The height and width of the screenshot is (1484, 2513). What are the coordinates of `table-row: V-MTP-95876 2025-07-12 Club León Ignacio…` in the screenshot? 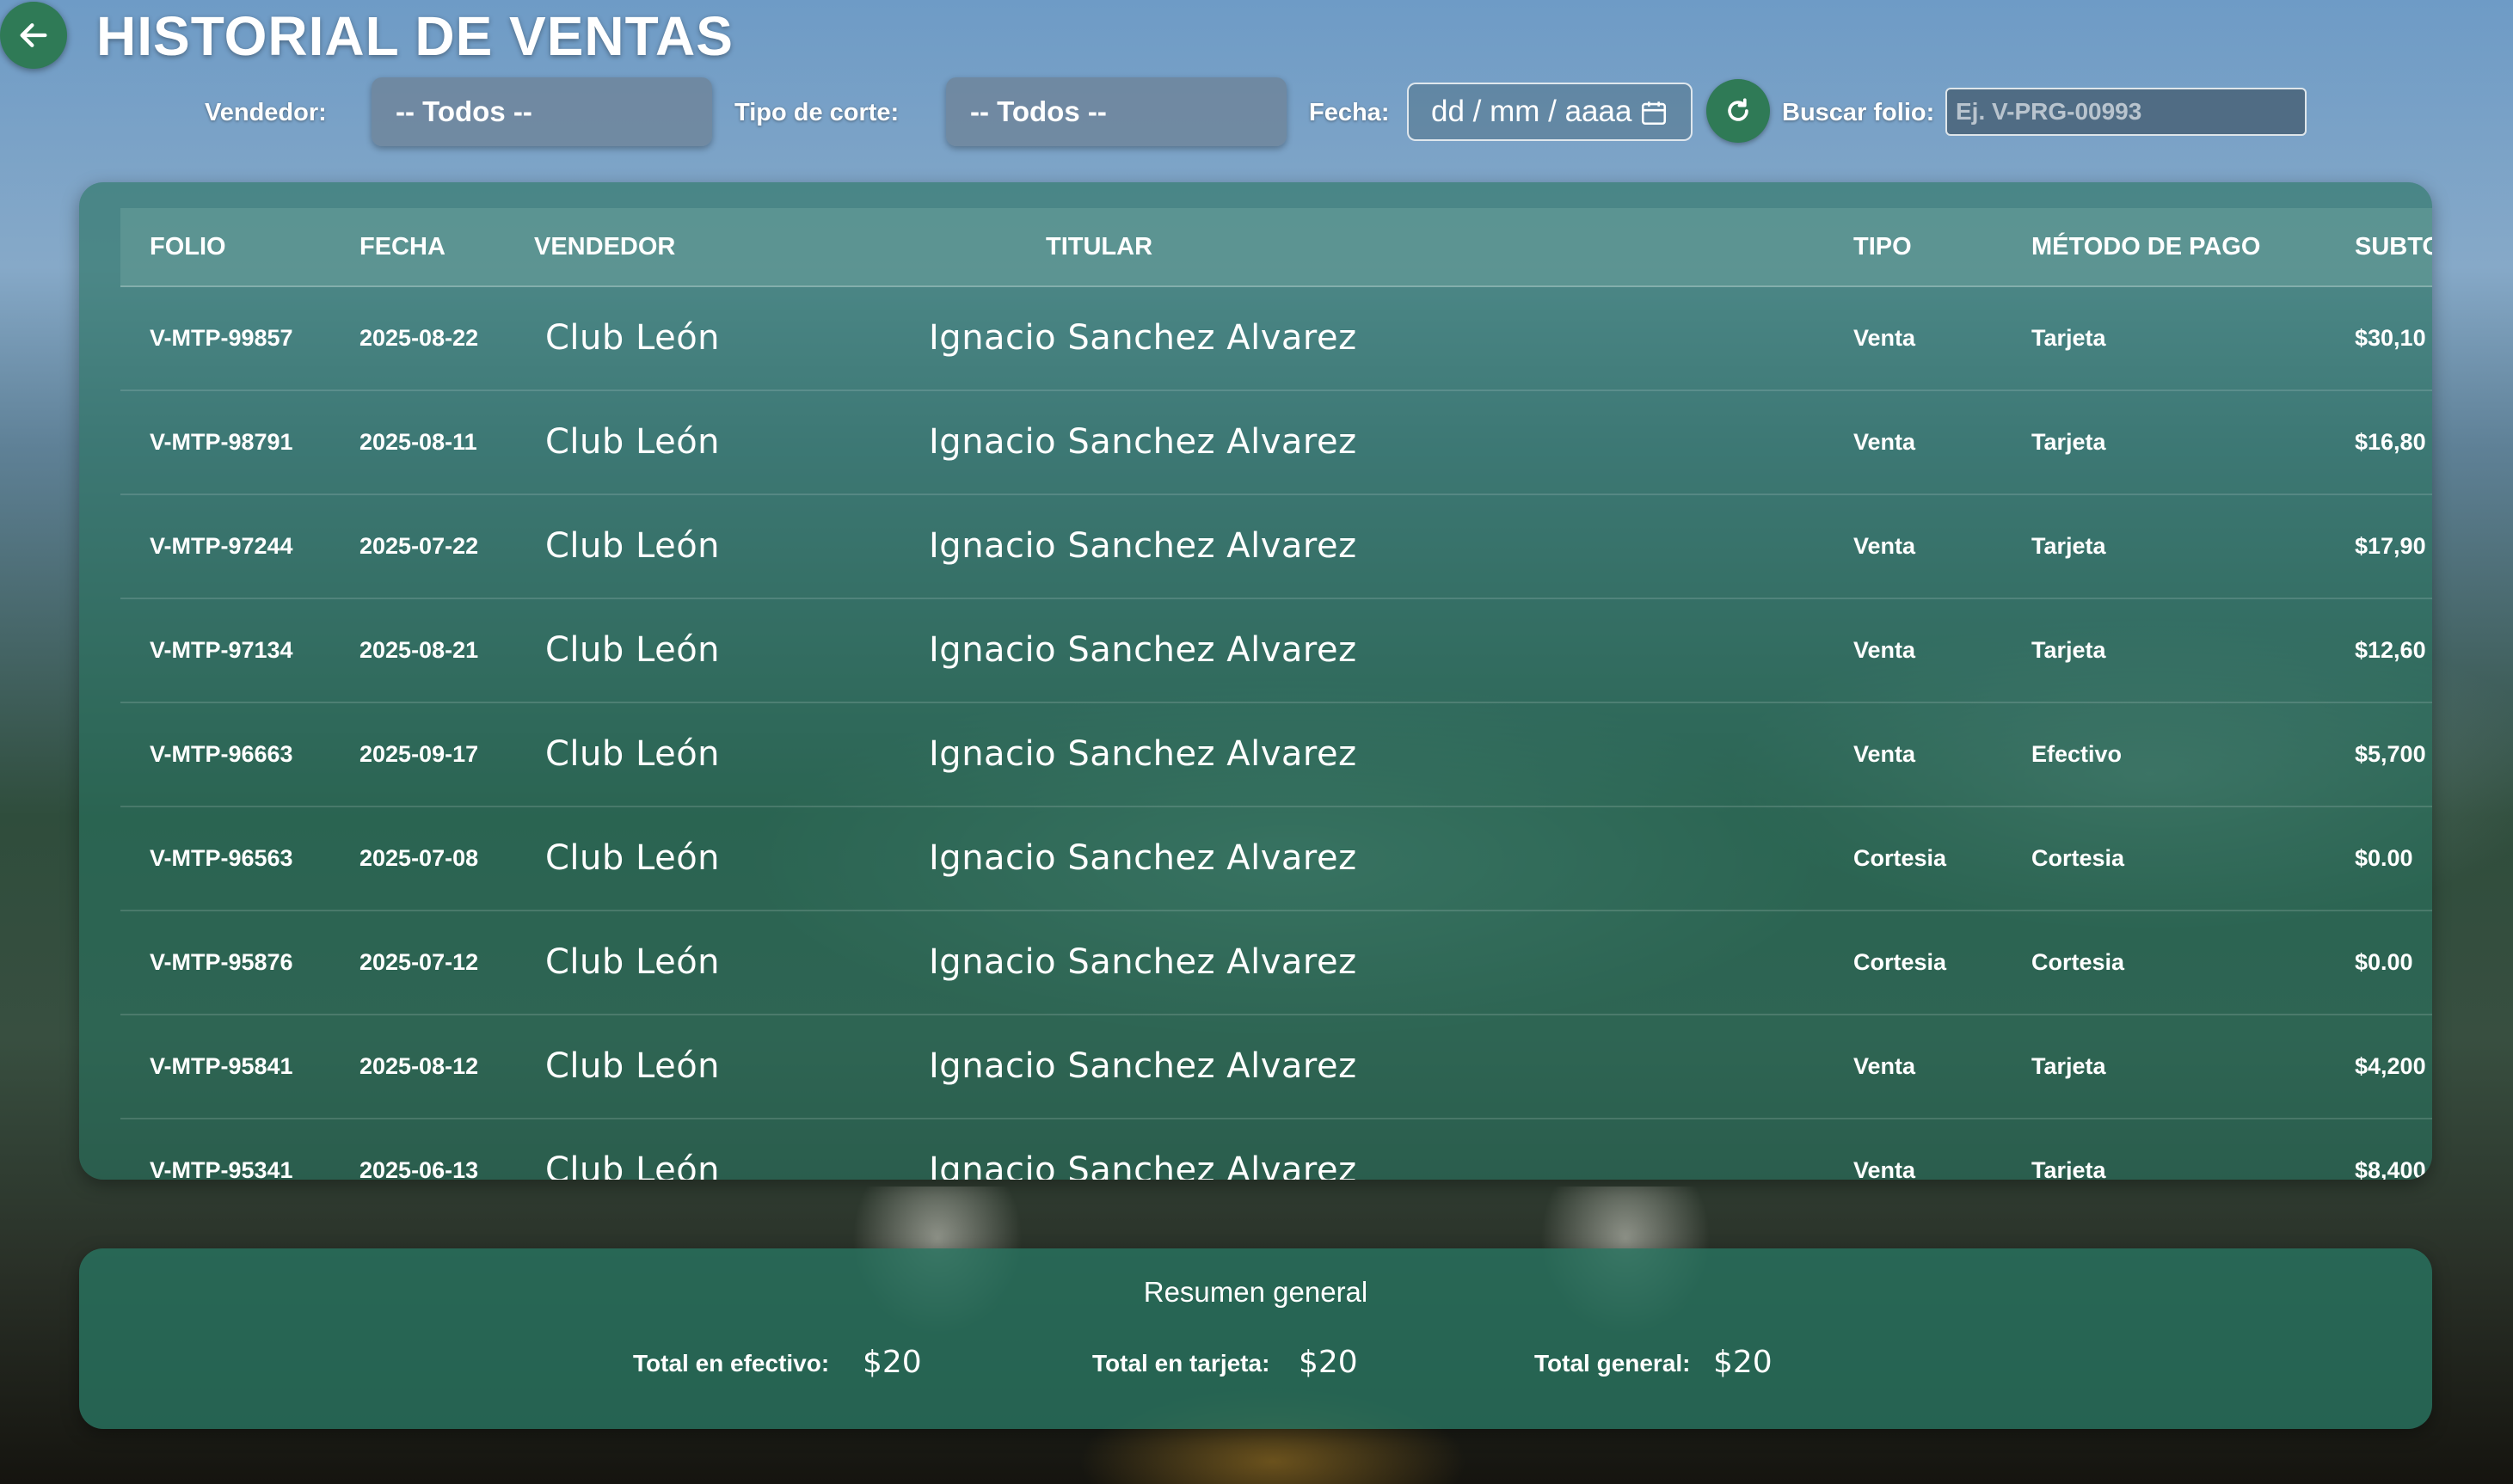 It's located at (1276, 963).